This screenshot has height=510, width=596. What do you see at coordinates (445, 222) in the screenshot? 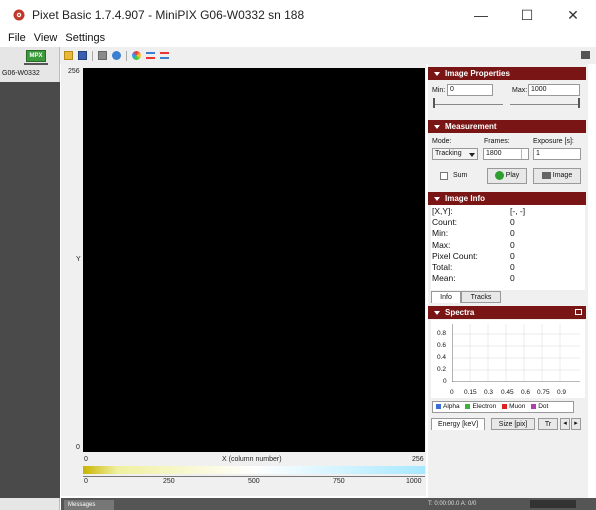
I see `info-label: Count:` at bounding box center [445, 222].